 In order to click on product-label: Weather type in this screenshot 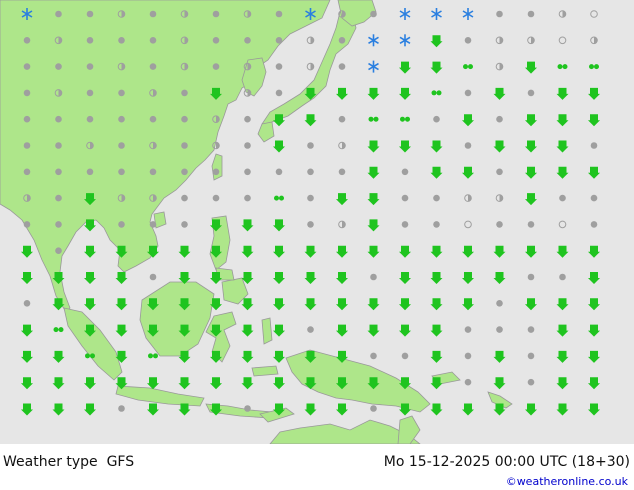, I will do `click(50, 462)`.